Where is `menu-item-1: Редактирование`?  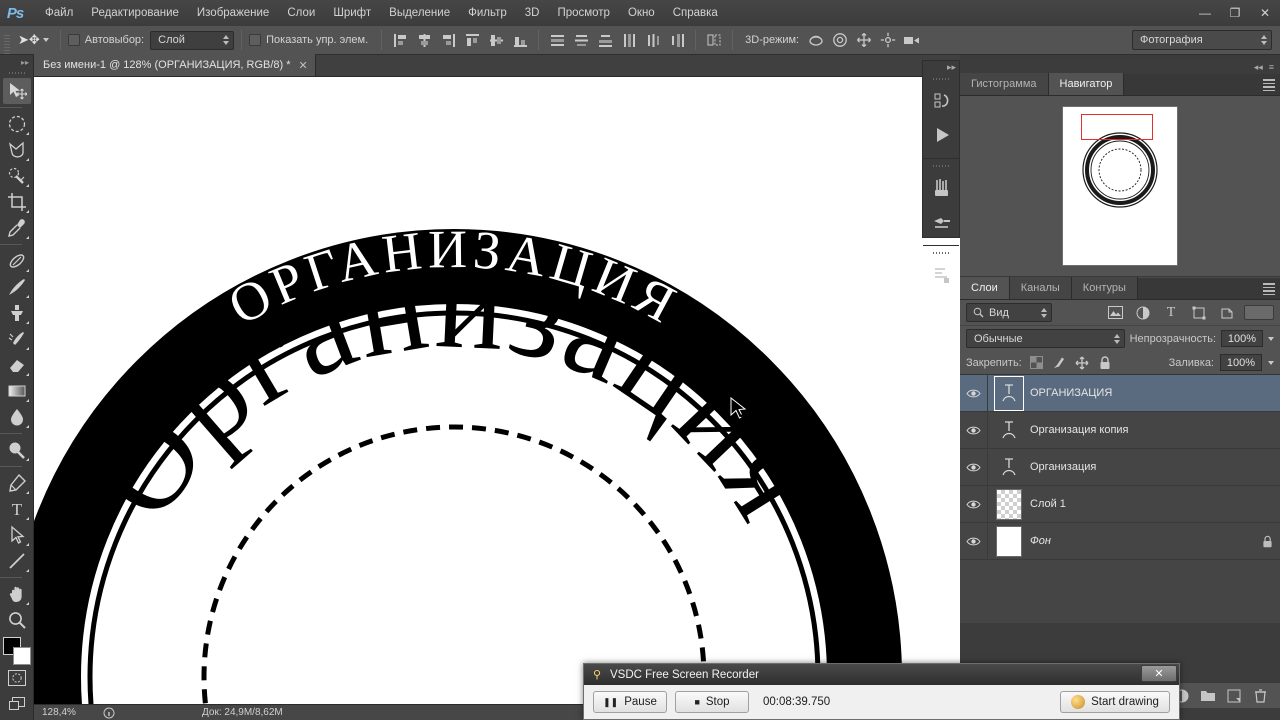 menu-item-1: Редактирование is located at coordinates (135, 13).